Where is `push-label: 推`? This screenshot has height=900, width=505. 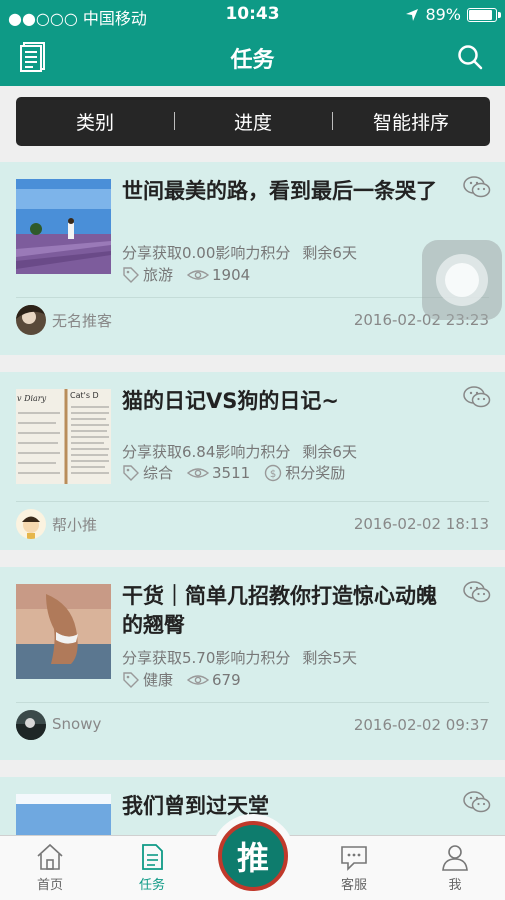 push-label: 推 is located at coordinates (252, 858).